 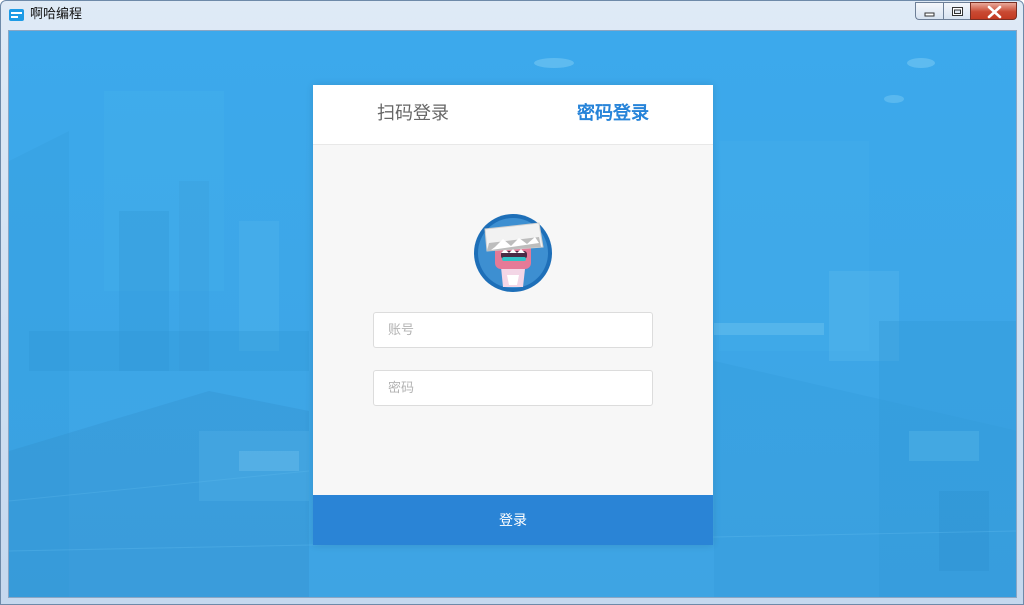 I want to click on maximize-button, so click(x=956, y=11).